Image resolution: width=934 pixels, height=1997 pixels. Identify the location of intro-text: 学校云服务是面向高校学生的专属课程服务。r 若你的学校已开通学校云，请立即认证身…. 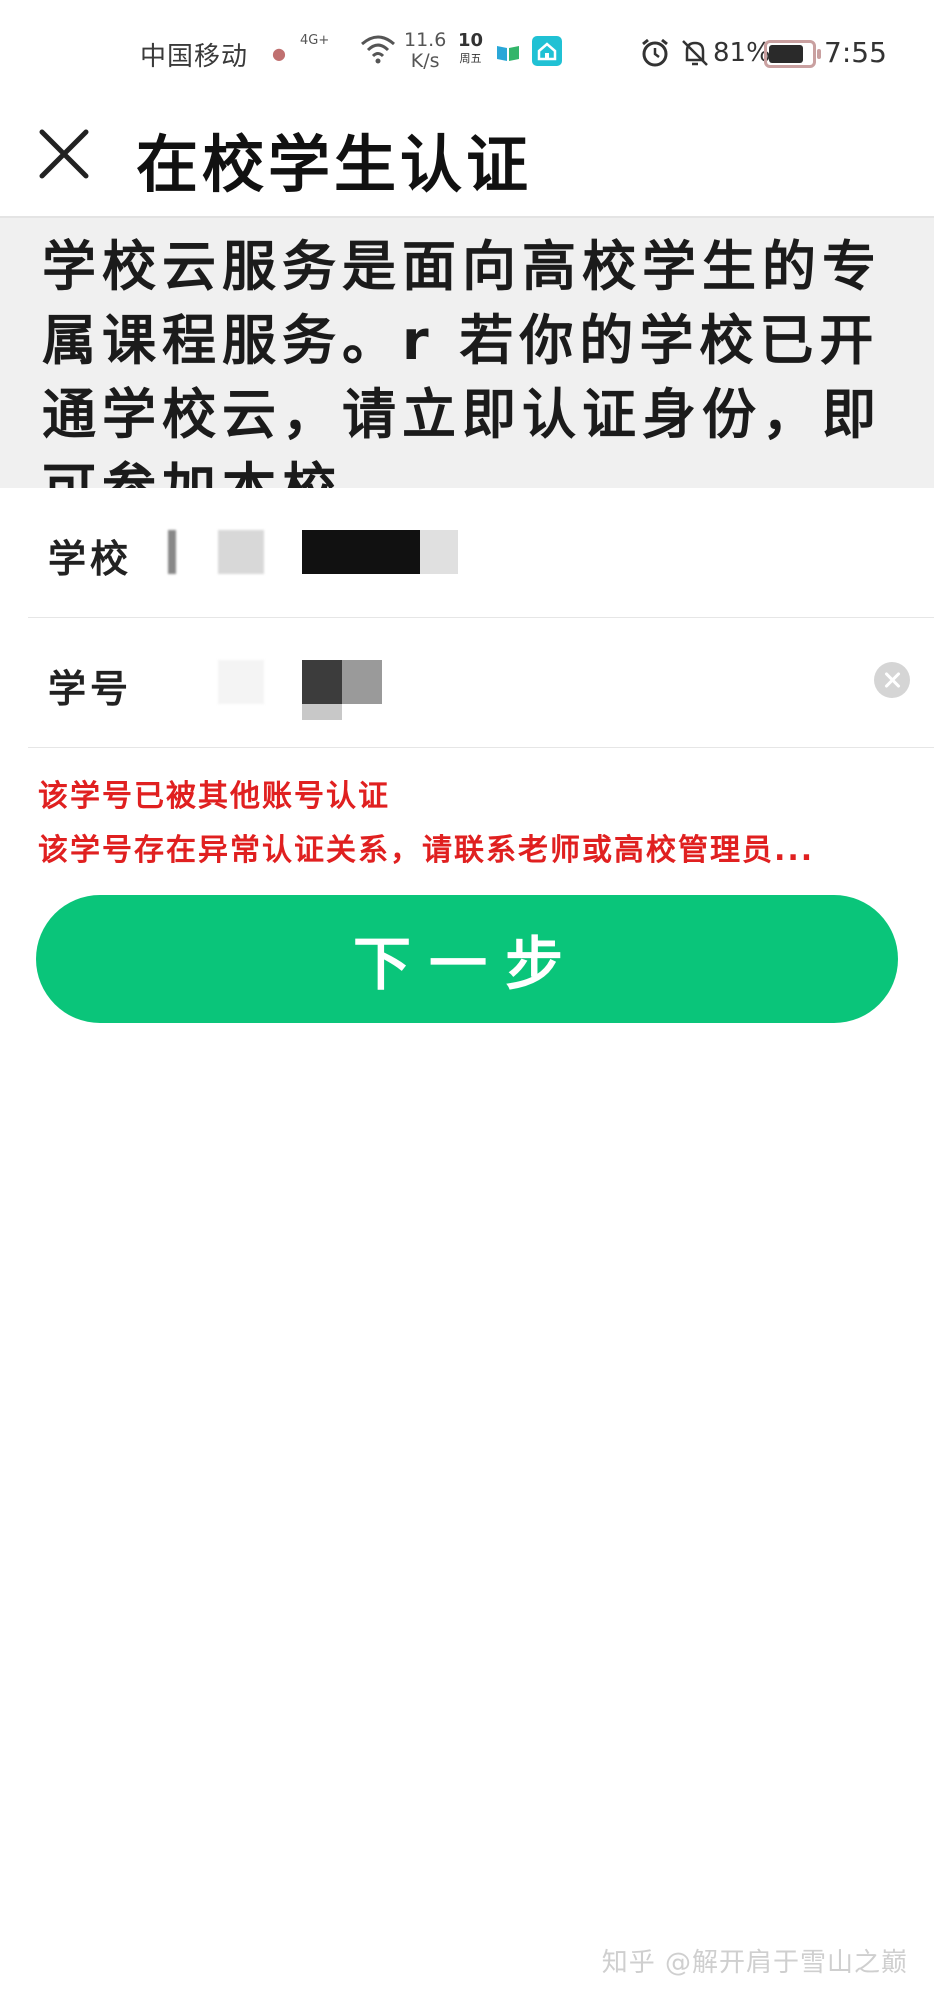
(462, 361).